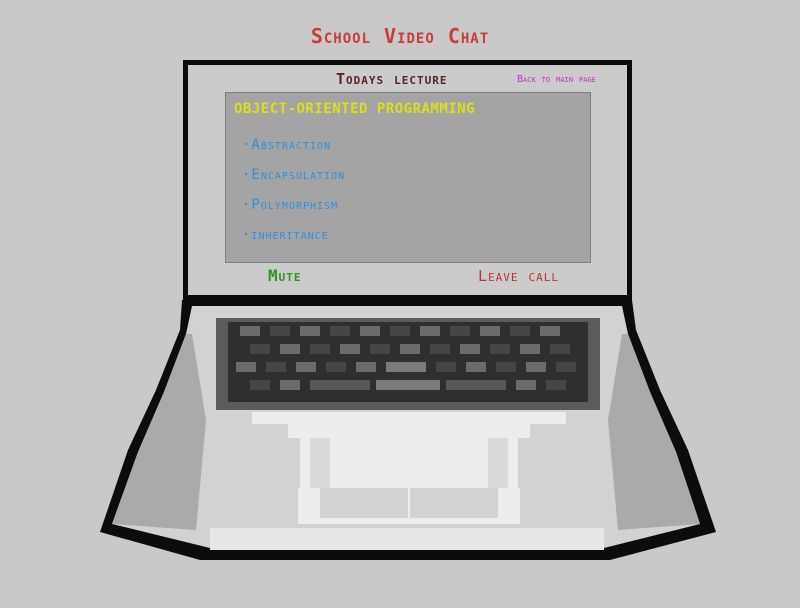 This screenshot has width=800, height=608. I want to click on lecture-item-polymorphism: ·Polymorphism, so click(290, 205).